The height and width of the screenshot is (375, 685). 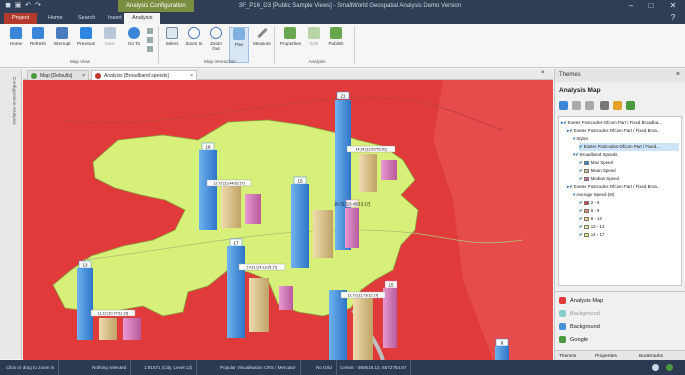 What do you see at coordinates (324, 367) in the screenshot?
I see `status-grid: No Grid` at bounding box center [324, 367].